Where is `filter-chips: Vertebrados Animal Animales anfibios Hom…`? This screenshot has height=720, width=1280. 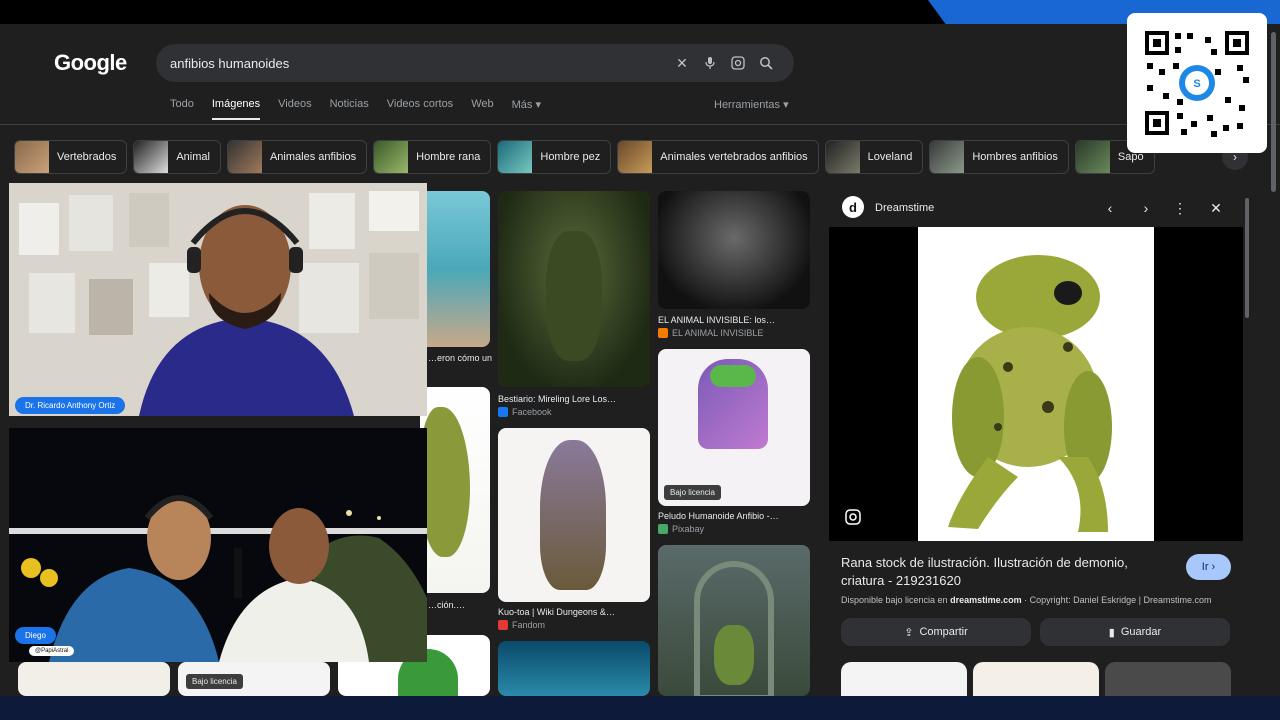
filter-chips: Vertebrados Animal Animales anfibios Hom… is located at coordinates (634, 157).